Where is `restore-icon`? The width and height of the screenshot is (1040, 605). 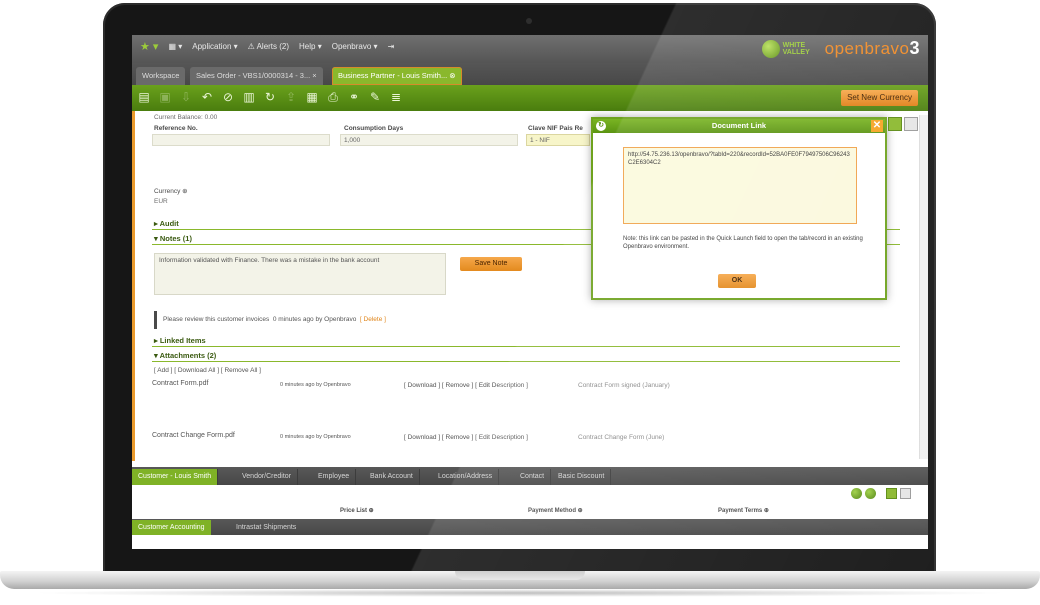
restore-icon is located at coordinates (870, 493).